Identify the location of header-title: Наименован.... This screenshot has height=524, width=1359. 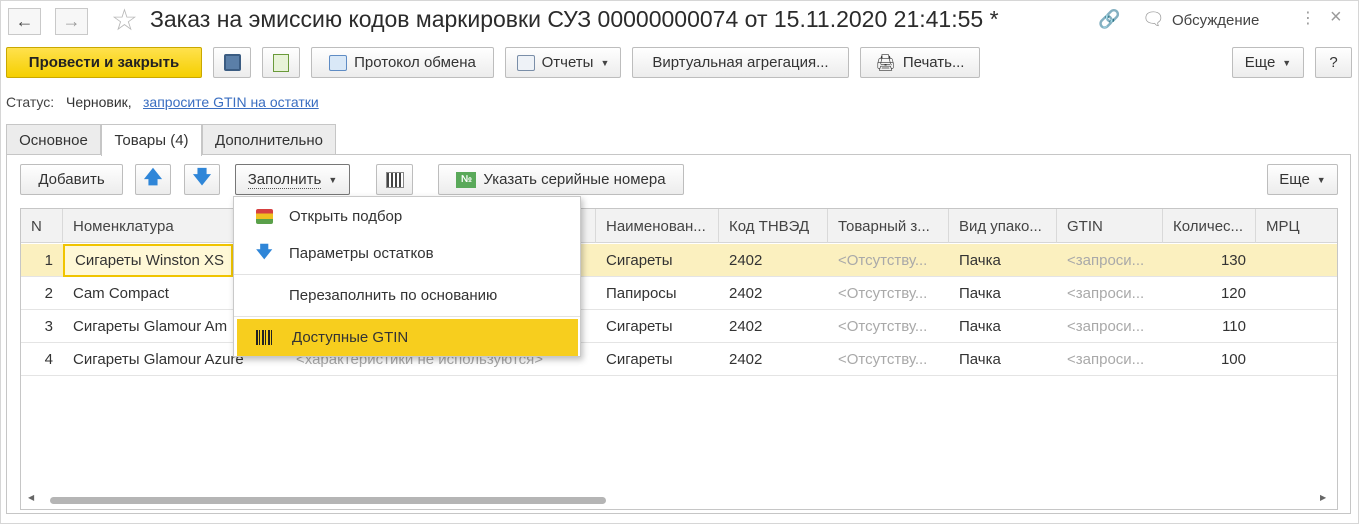
(657, 226).